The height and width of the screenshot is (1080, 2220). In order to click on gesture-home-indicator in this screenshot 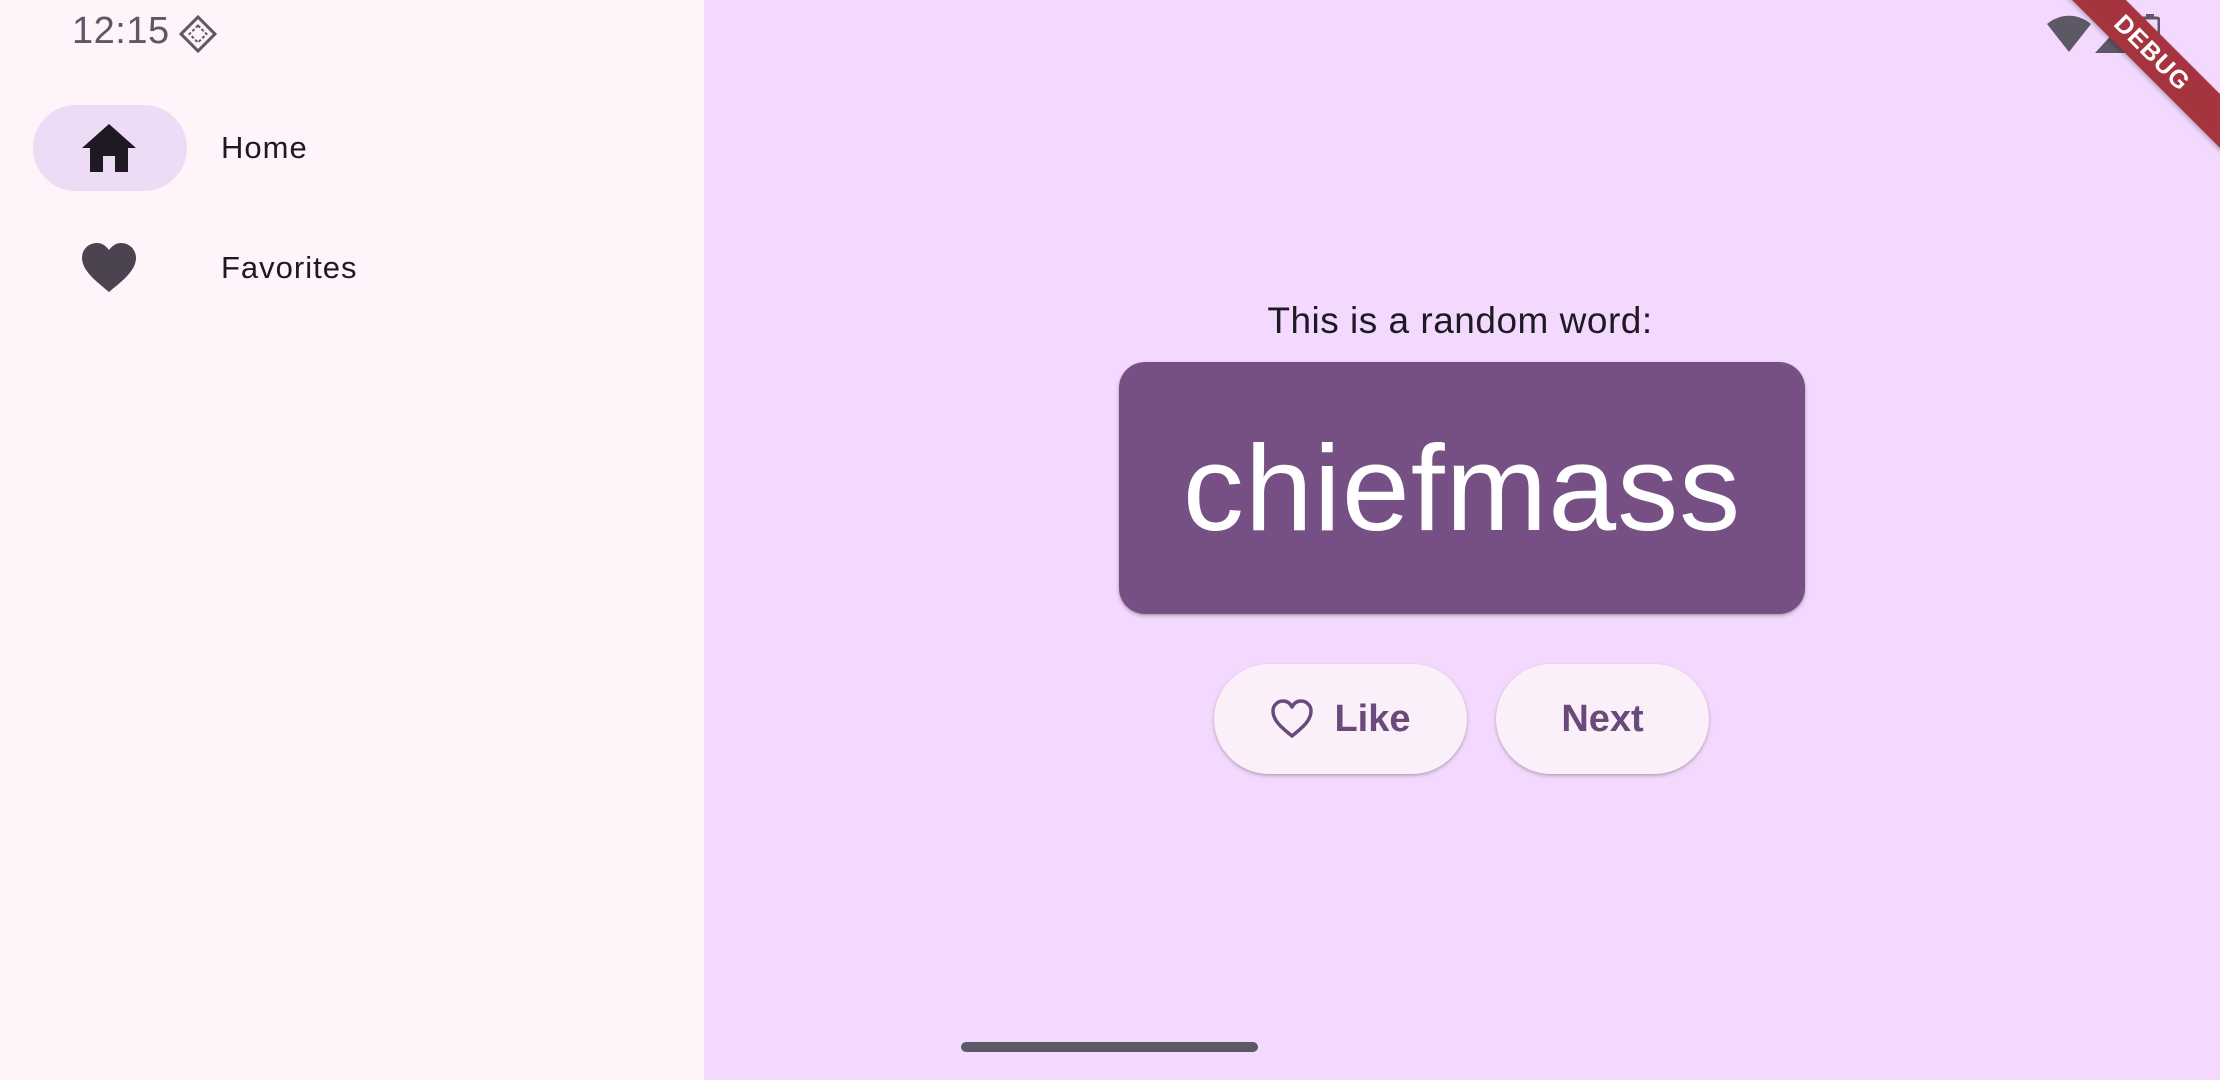, I will do `click(1109, 1047)`.